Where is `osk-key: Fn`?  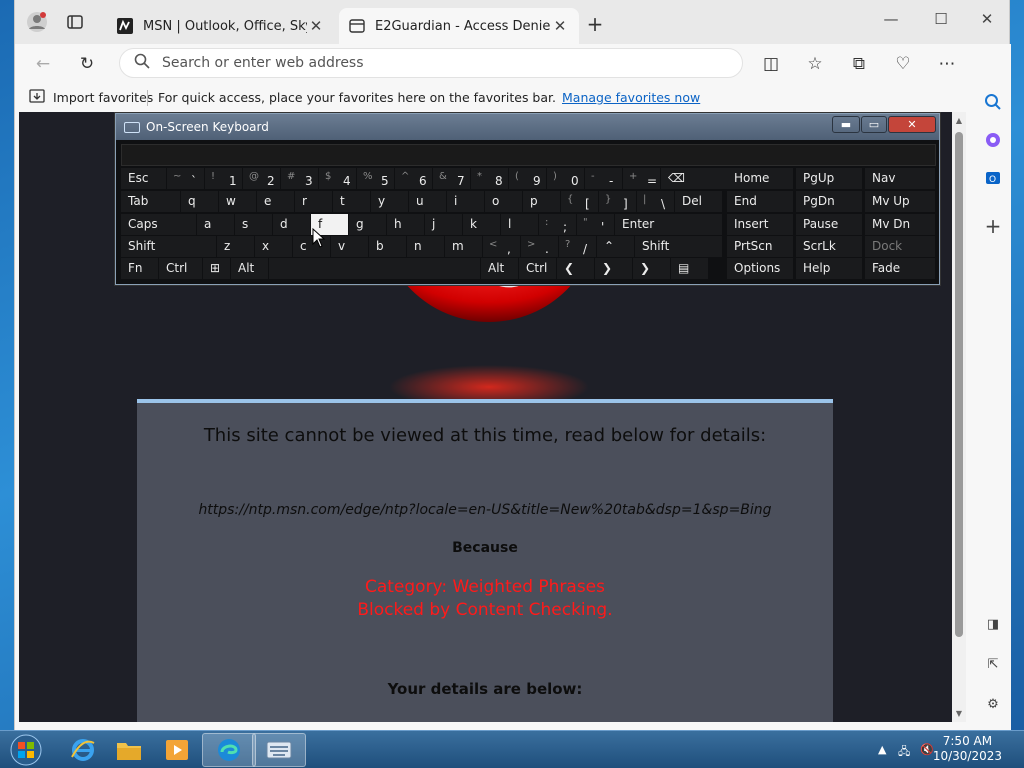 osk-key: Fn is located at coordinates (139, 268).